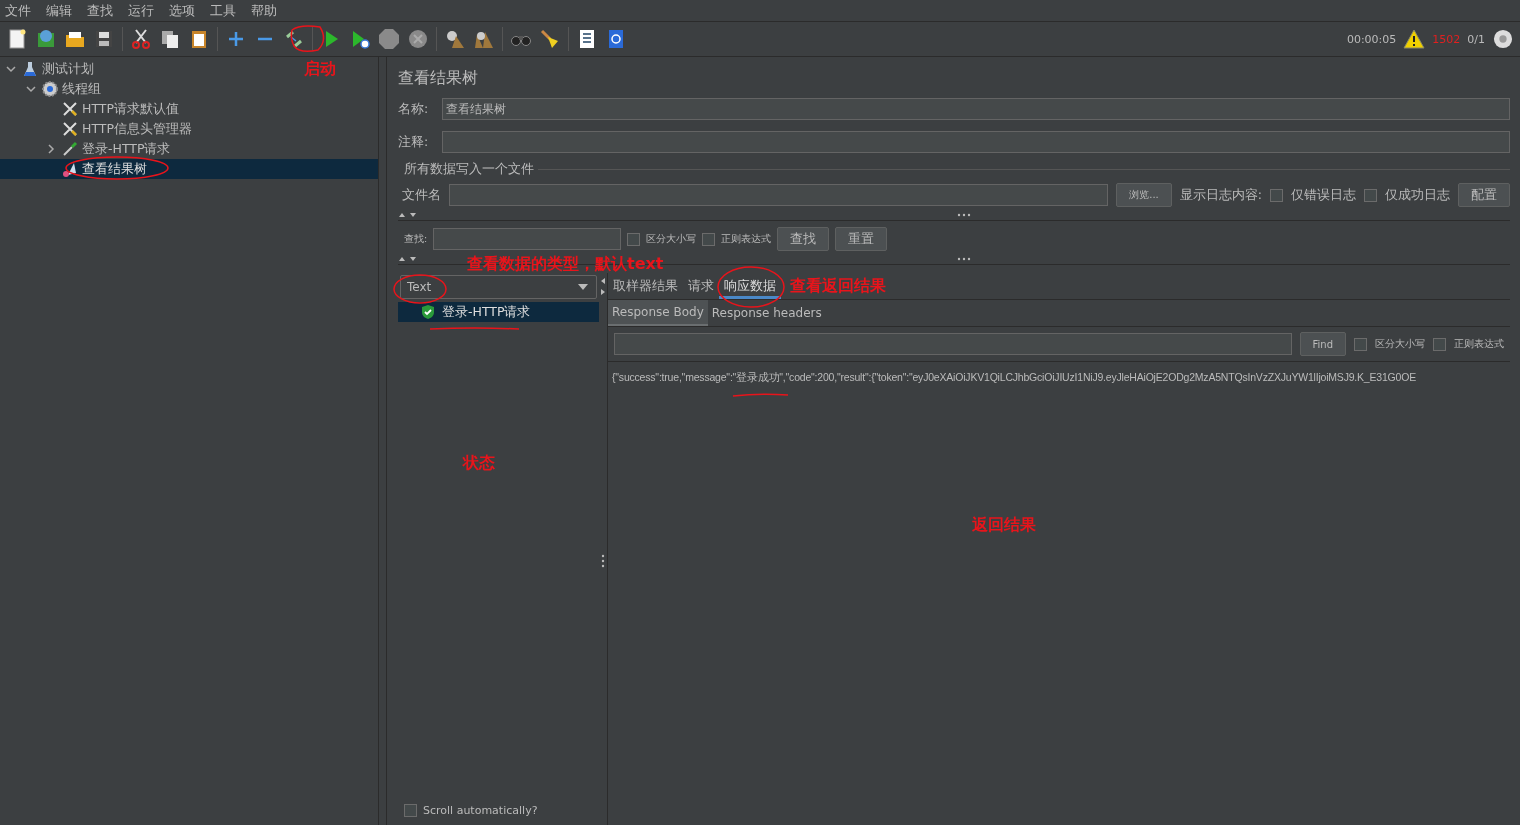 This screenshot has width=1520, height=825. I want to click on menu-item: 工具, so click(226, 10).